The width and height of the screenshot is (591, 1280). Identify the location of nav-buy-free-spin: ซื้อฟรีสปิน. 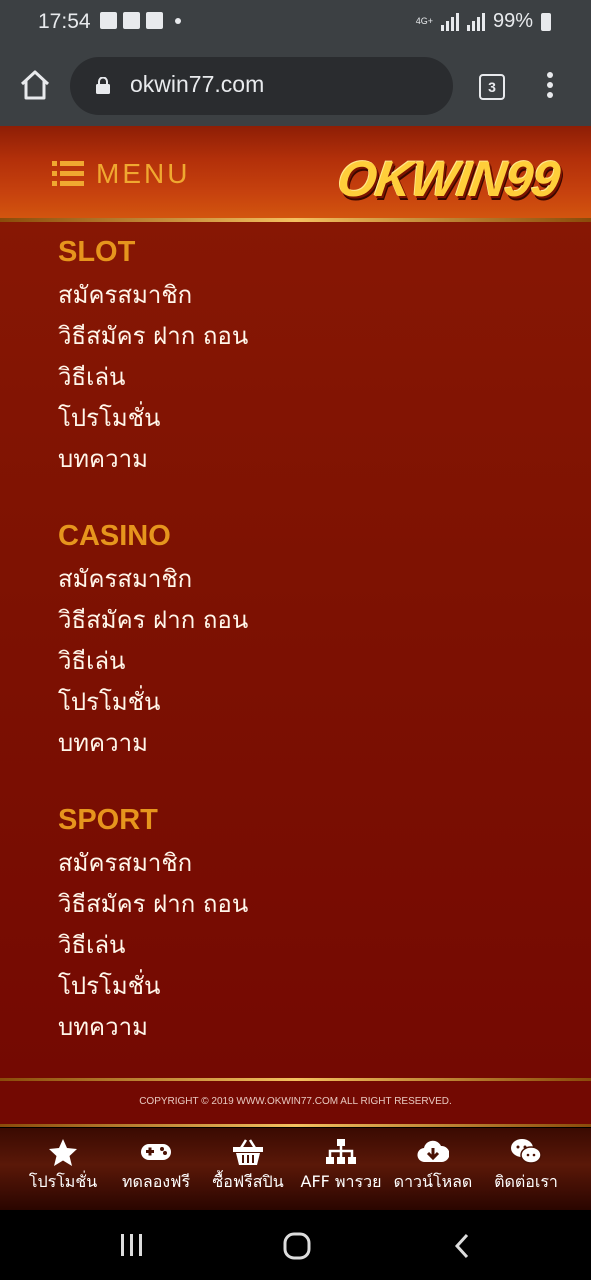
(248, 1166).